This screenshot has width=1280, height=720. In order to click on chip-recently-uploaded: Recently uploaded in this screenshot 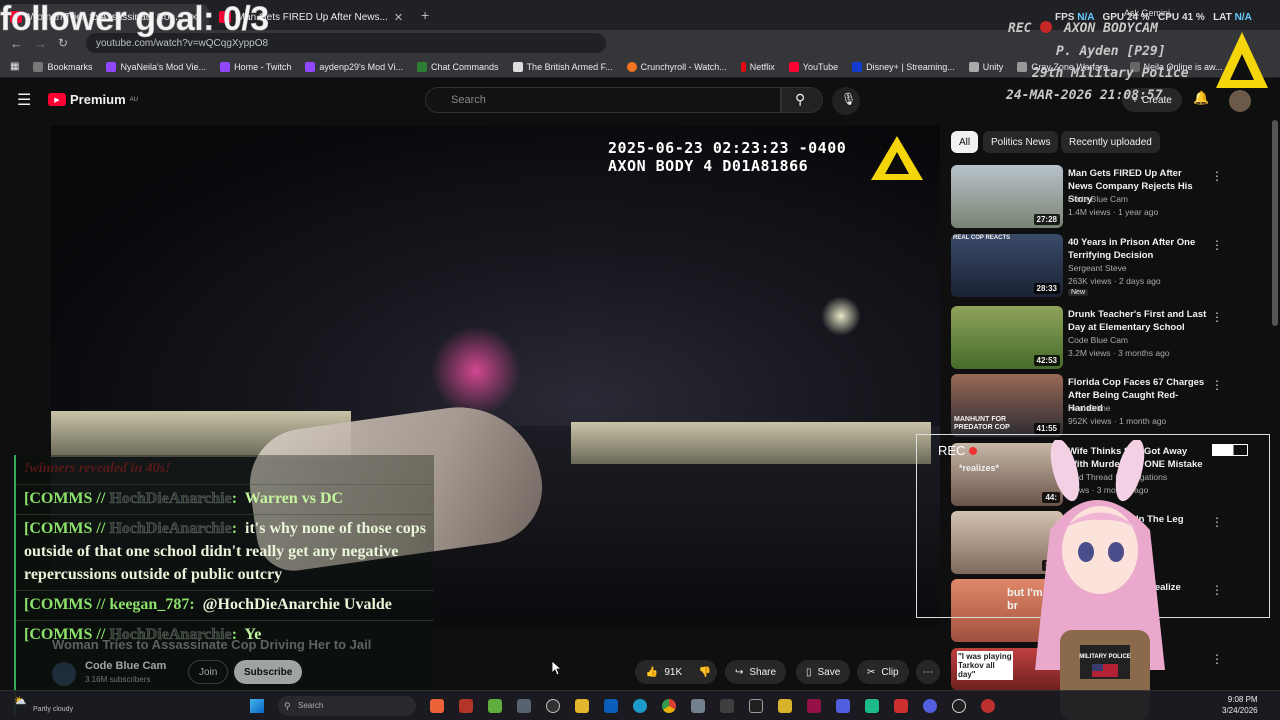, I will do `click(1110, 142)`.